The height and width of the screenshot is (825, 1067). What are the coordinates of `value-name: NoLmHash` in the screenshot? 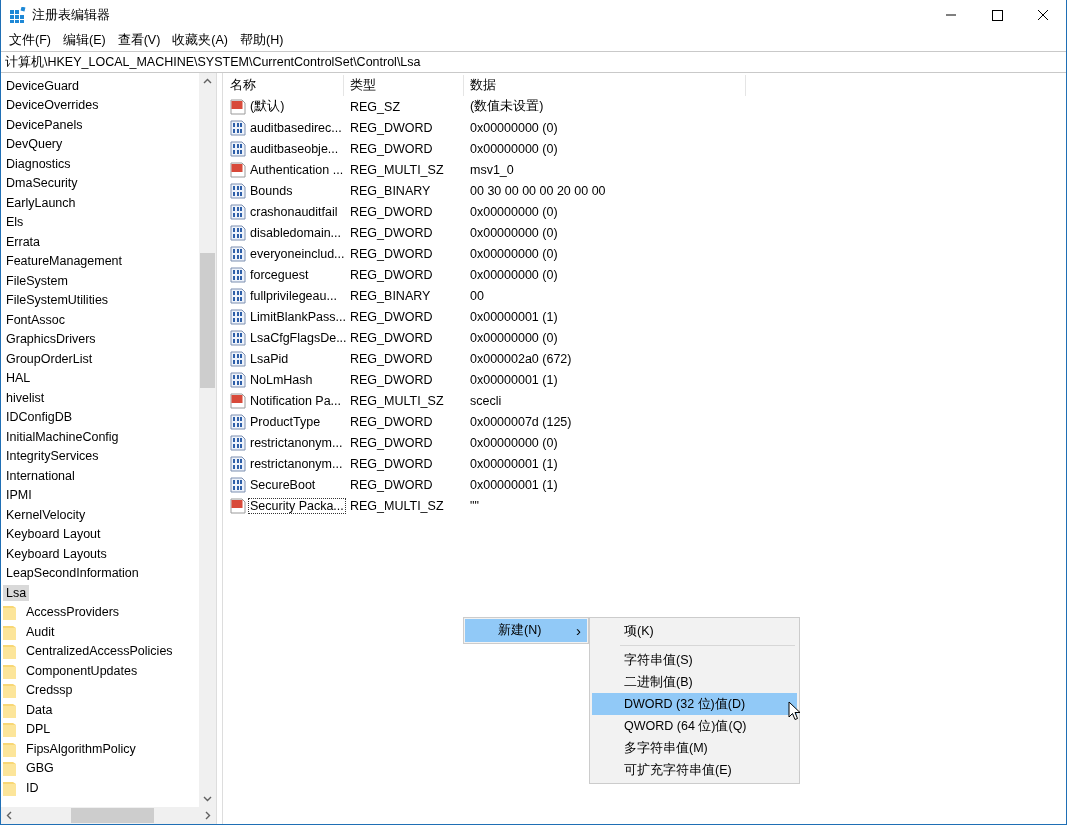 It's located at (281, 379).